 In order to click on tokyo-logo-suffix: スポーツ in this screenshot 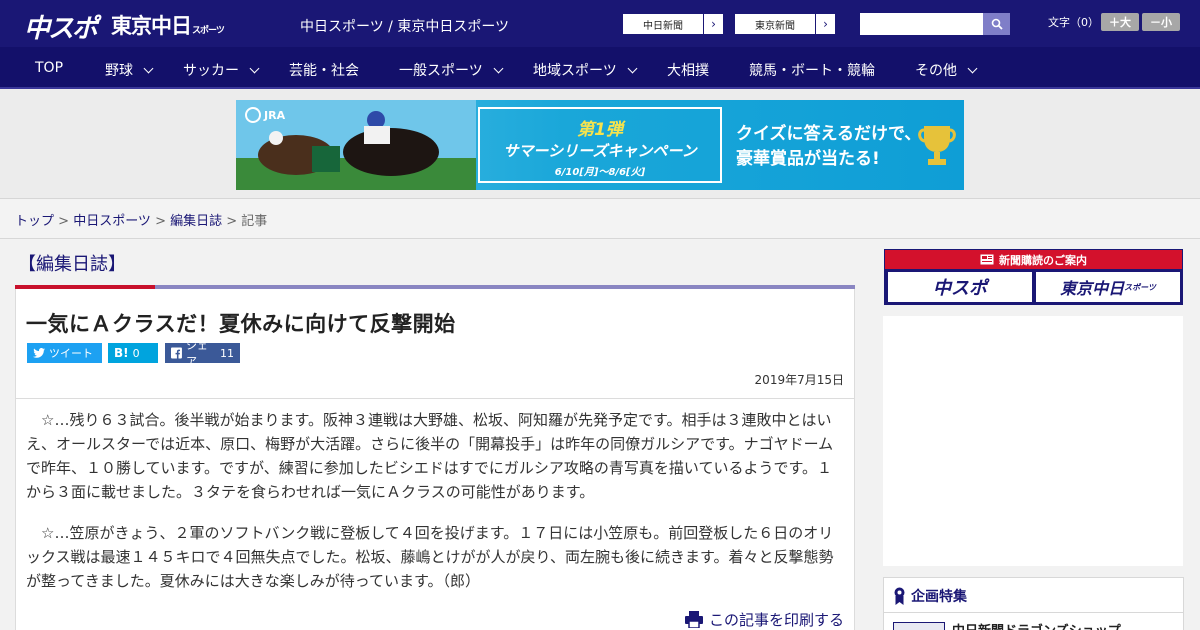, I will do `click(208, 31)`.